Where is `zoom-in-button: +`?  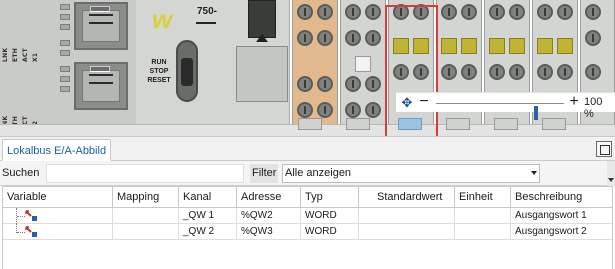
zoom-in-button: + is located at coordinates (574, 103).